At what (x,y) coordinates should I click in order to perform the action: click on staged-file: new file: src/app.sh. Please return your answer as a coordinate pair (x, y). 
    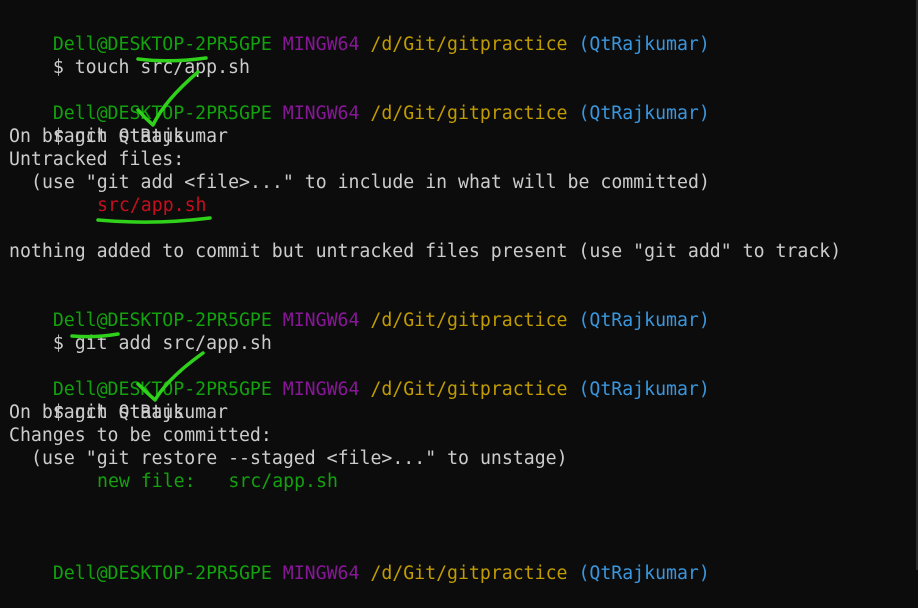
    Looking at the image, I should click on (217, 481).